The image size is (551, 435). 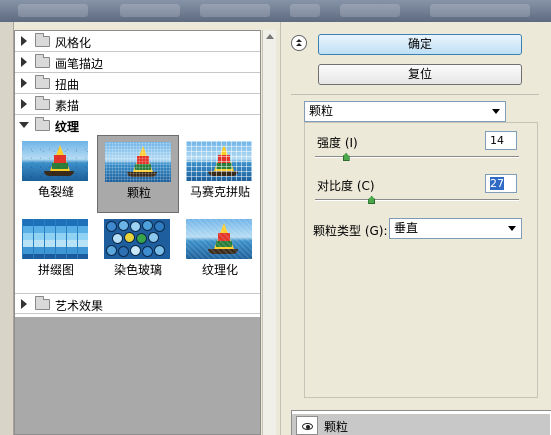 What do you see at coordinates (55, 192) in the screenshot?
I see `filter-label: 龟裂缝` at bounding box center [55, 192].